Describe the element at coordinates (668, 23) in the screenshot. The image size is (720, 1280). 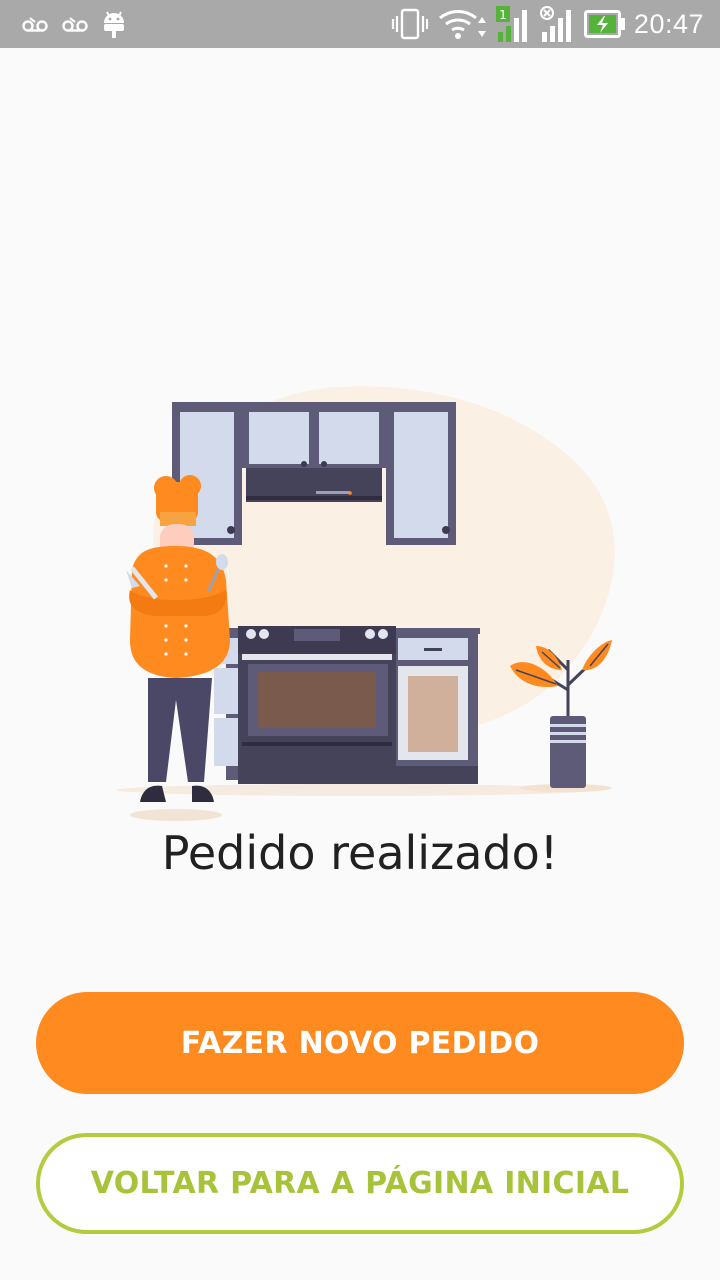
I see `clock: 20:47` at that location.